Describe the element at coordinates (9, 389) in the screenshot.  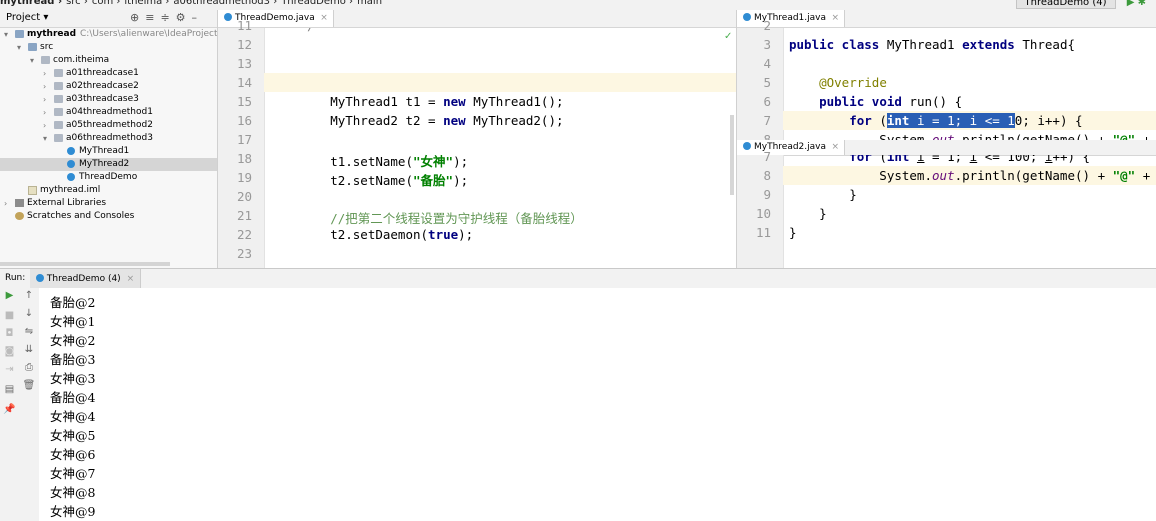
I see `layout-icon: ▤` at that location.